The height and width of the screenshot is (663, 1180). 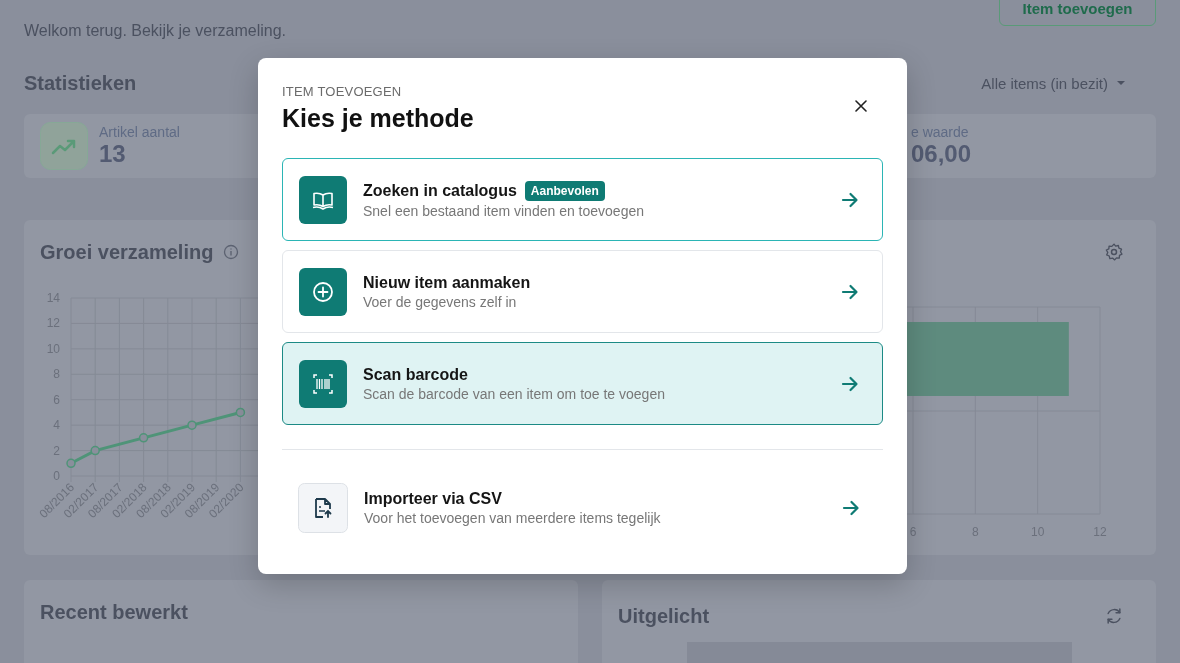 What do you see at coordinates (582, 291) in the screenshot?
I see `method-option: Nieuw item aanmaken Voer de gegevens zelf in` at bounding box center [582, 291].